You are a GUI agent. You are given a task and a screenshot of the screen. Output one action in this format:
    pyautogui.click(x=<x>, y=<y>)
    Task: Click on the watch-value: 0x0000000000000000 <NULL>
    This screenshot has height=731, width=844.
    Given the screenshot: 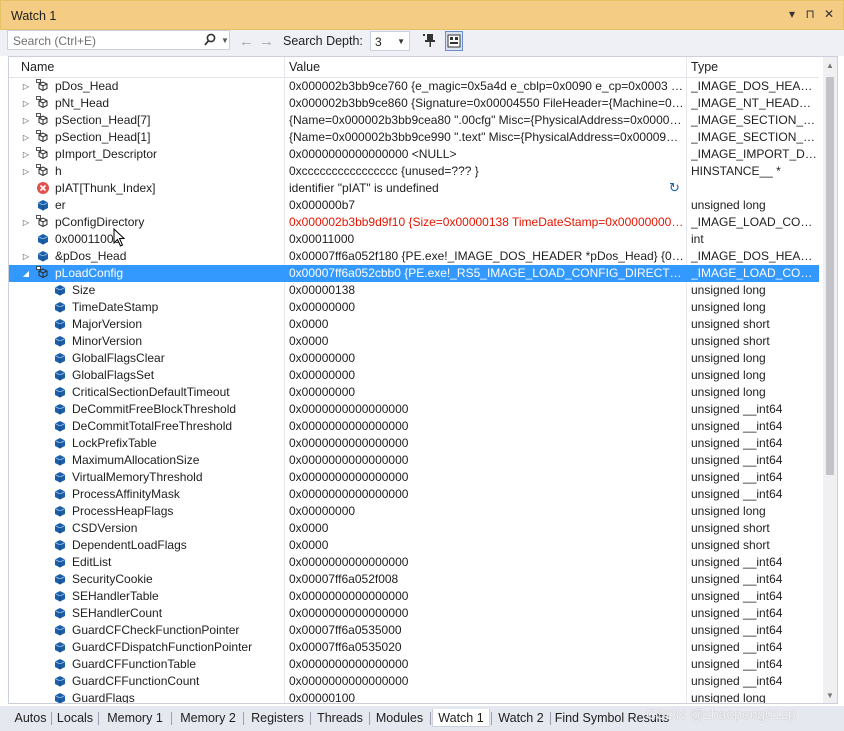 What is the action you would take?
    pyautogui.click(x=486, y=154)
    